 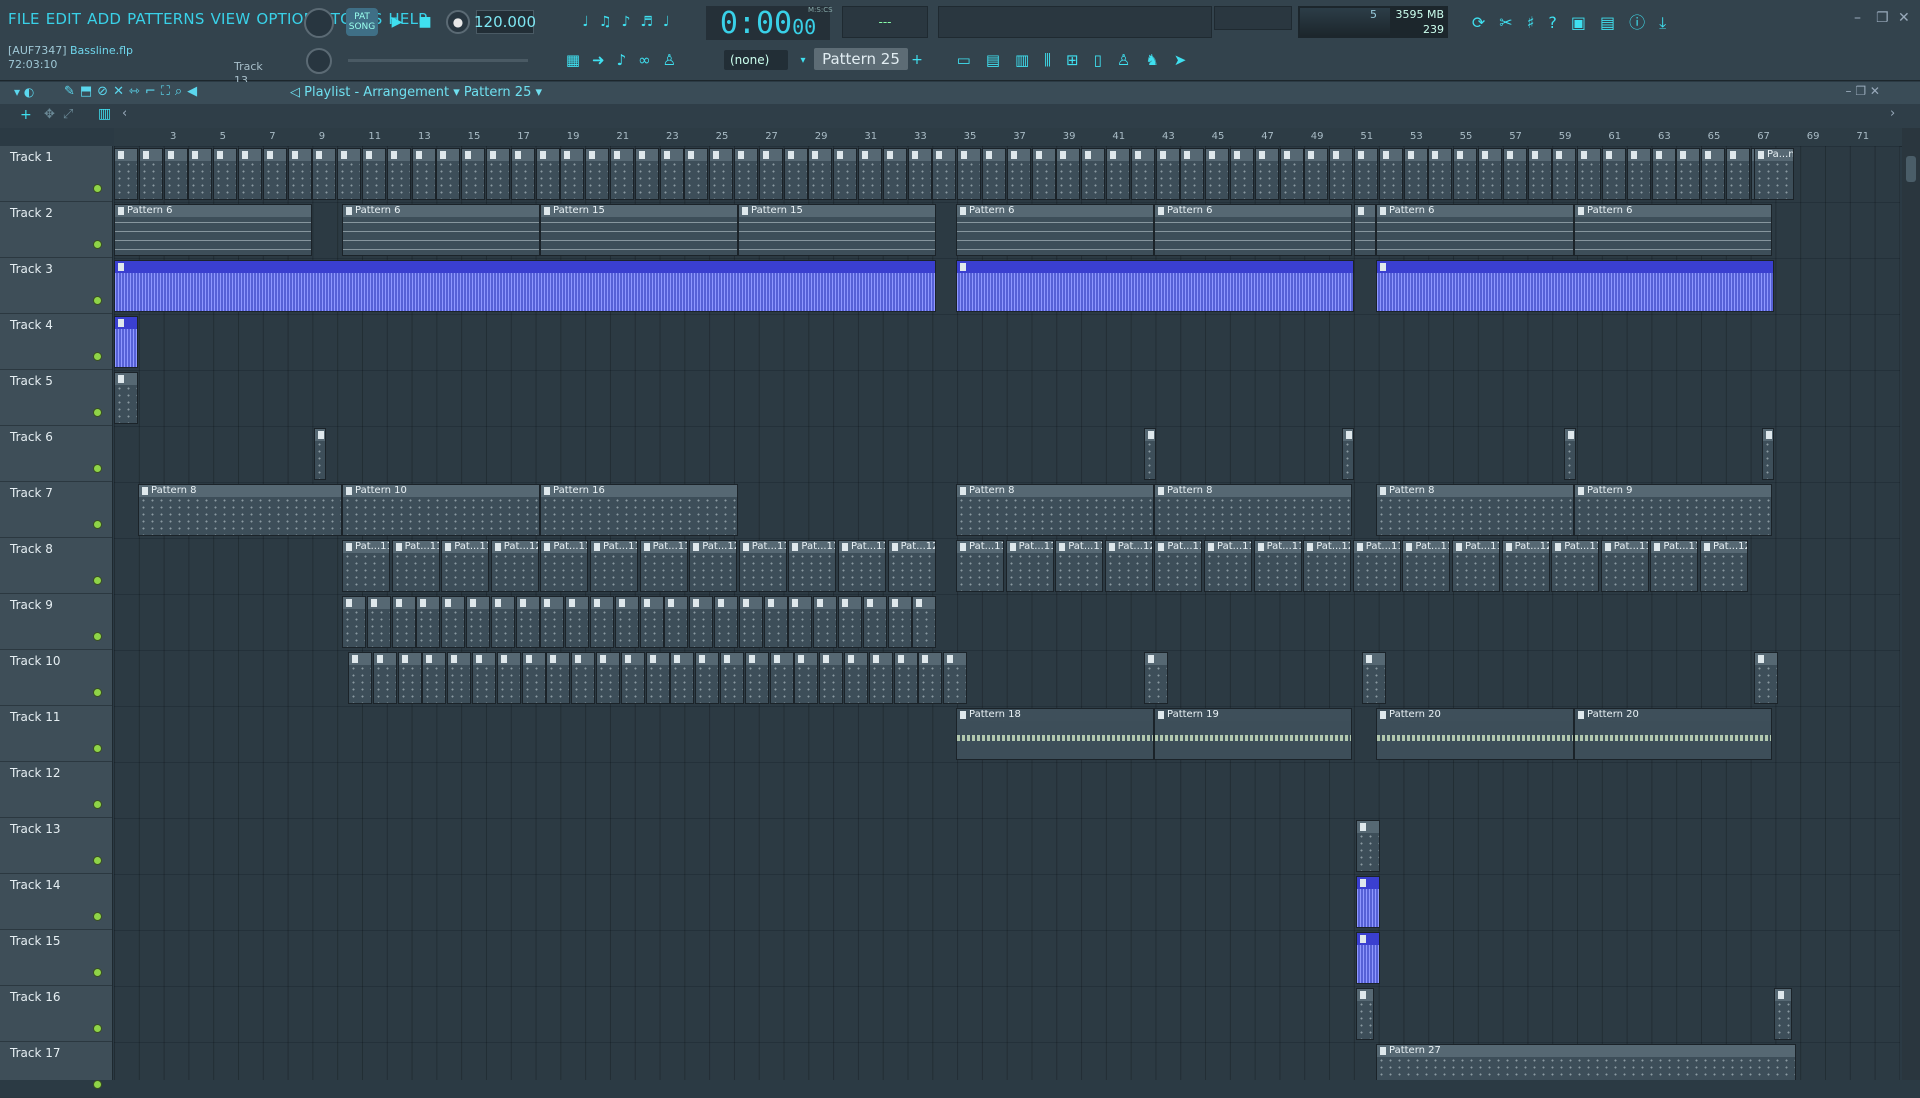 What do you see at coordinates (639, 510) in the screenshot?
I see `pattern-clip: Pattern 16` at bounding box center [639, 510].